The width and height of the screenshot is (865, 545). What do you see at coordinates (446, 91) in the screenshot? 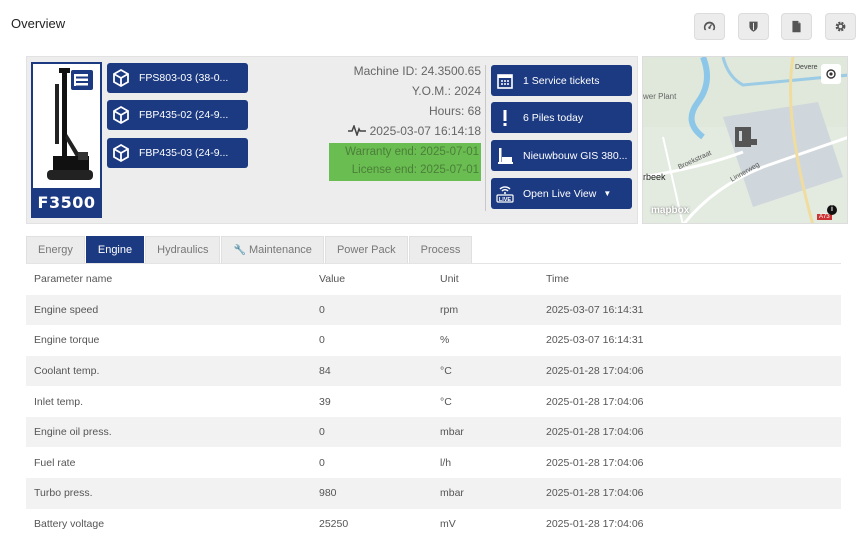
I see `year-of-manufacture: Y.O.M.: 2024` at bounding box center [446, 91].